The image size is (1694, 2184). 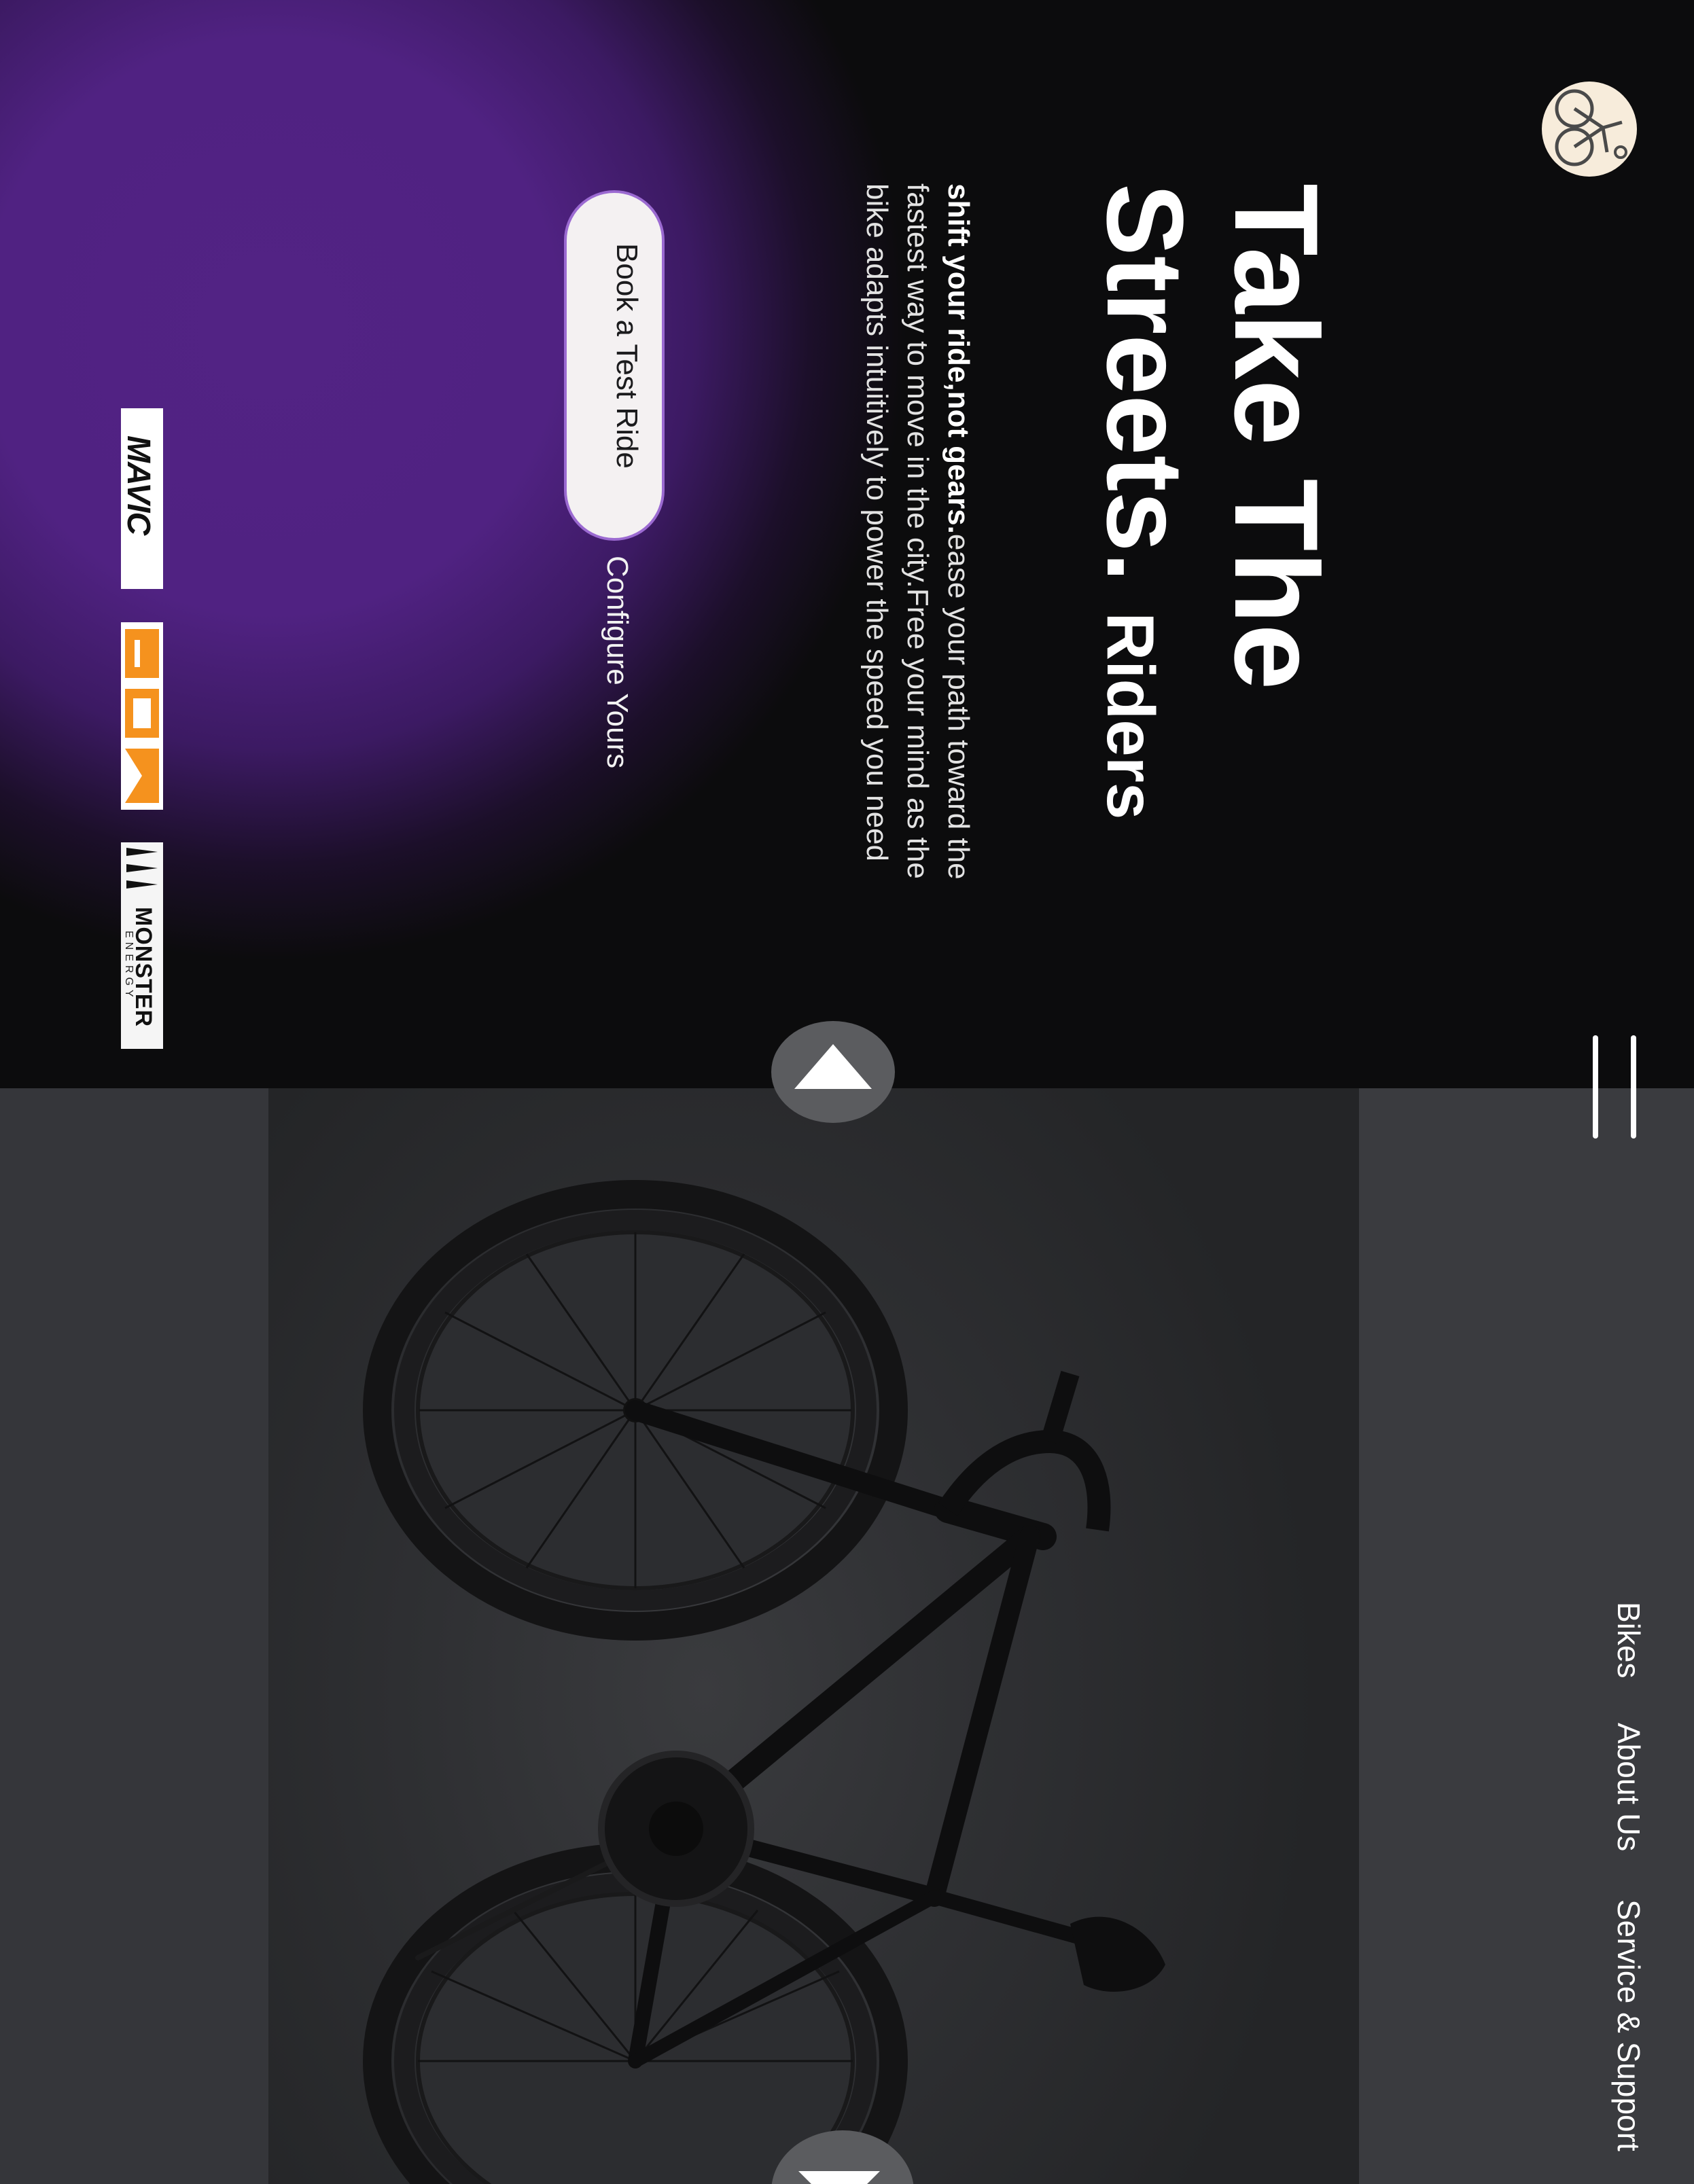 I want to click on hero-title-riders: Riders, so click(x=1130, y=716).